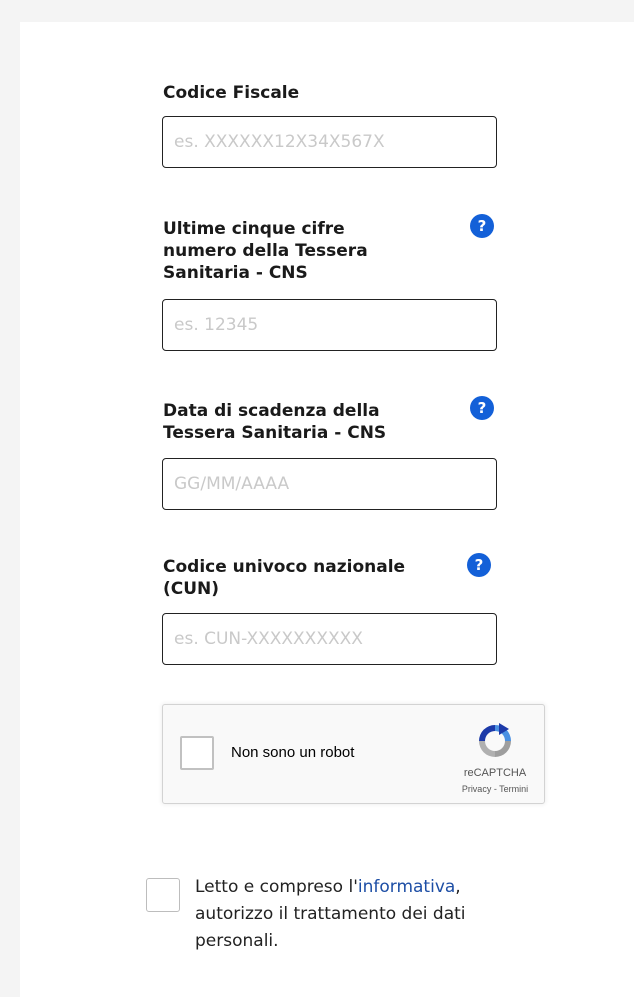 The height and width of the screenshot is (997, 634). I want to click on fiscal-code-input, so click(329, 142).